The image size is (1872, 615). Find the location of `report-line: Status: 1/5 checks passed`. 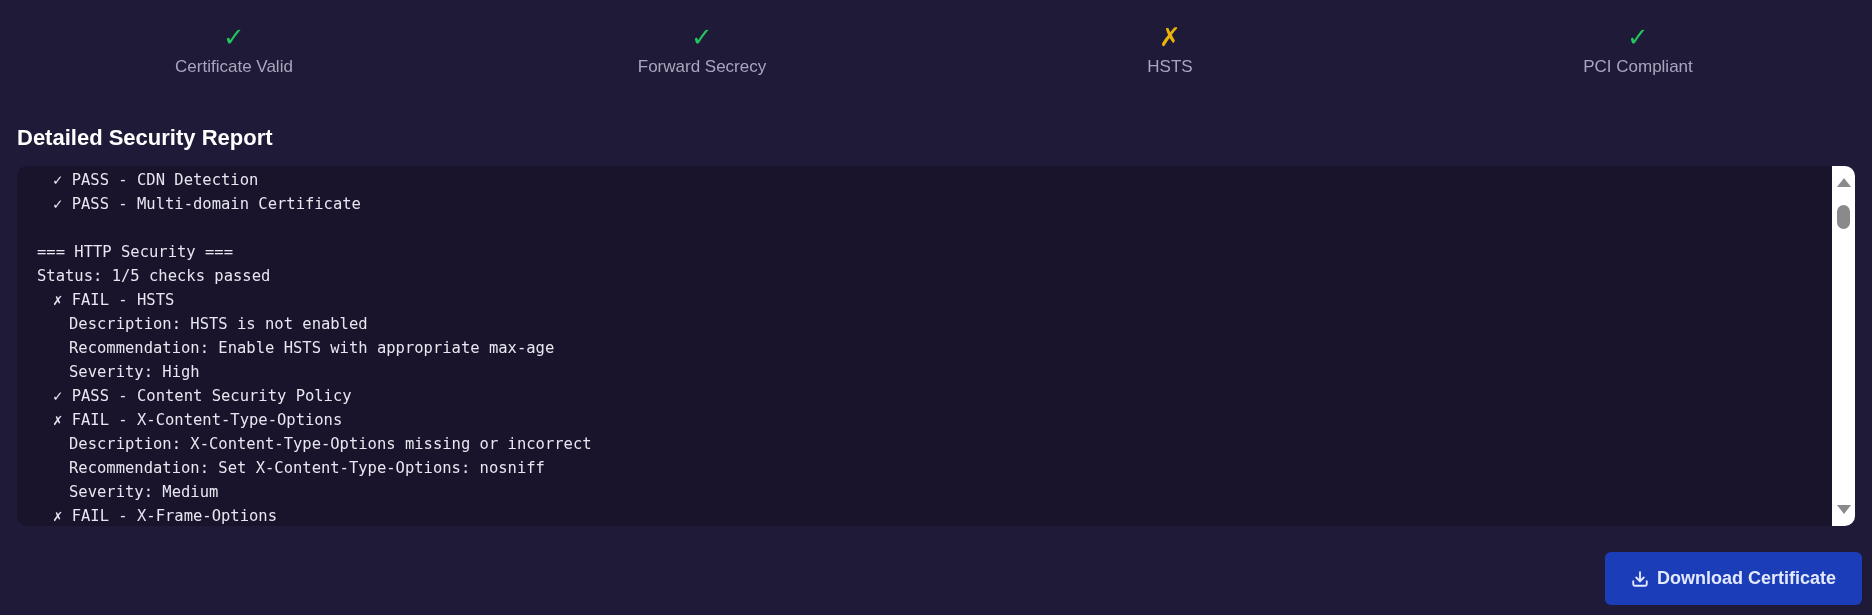

report-line: Status: 1/5 checks passed is located at coordinates (154, 276).